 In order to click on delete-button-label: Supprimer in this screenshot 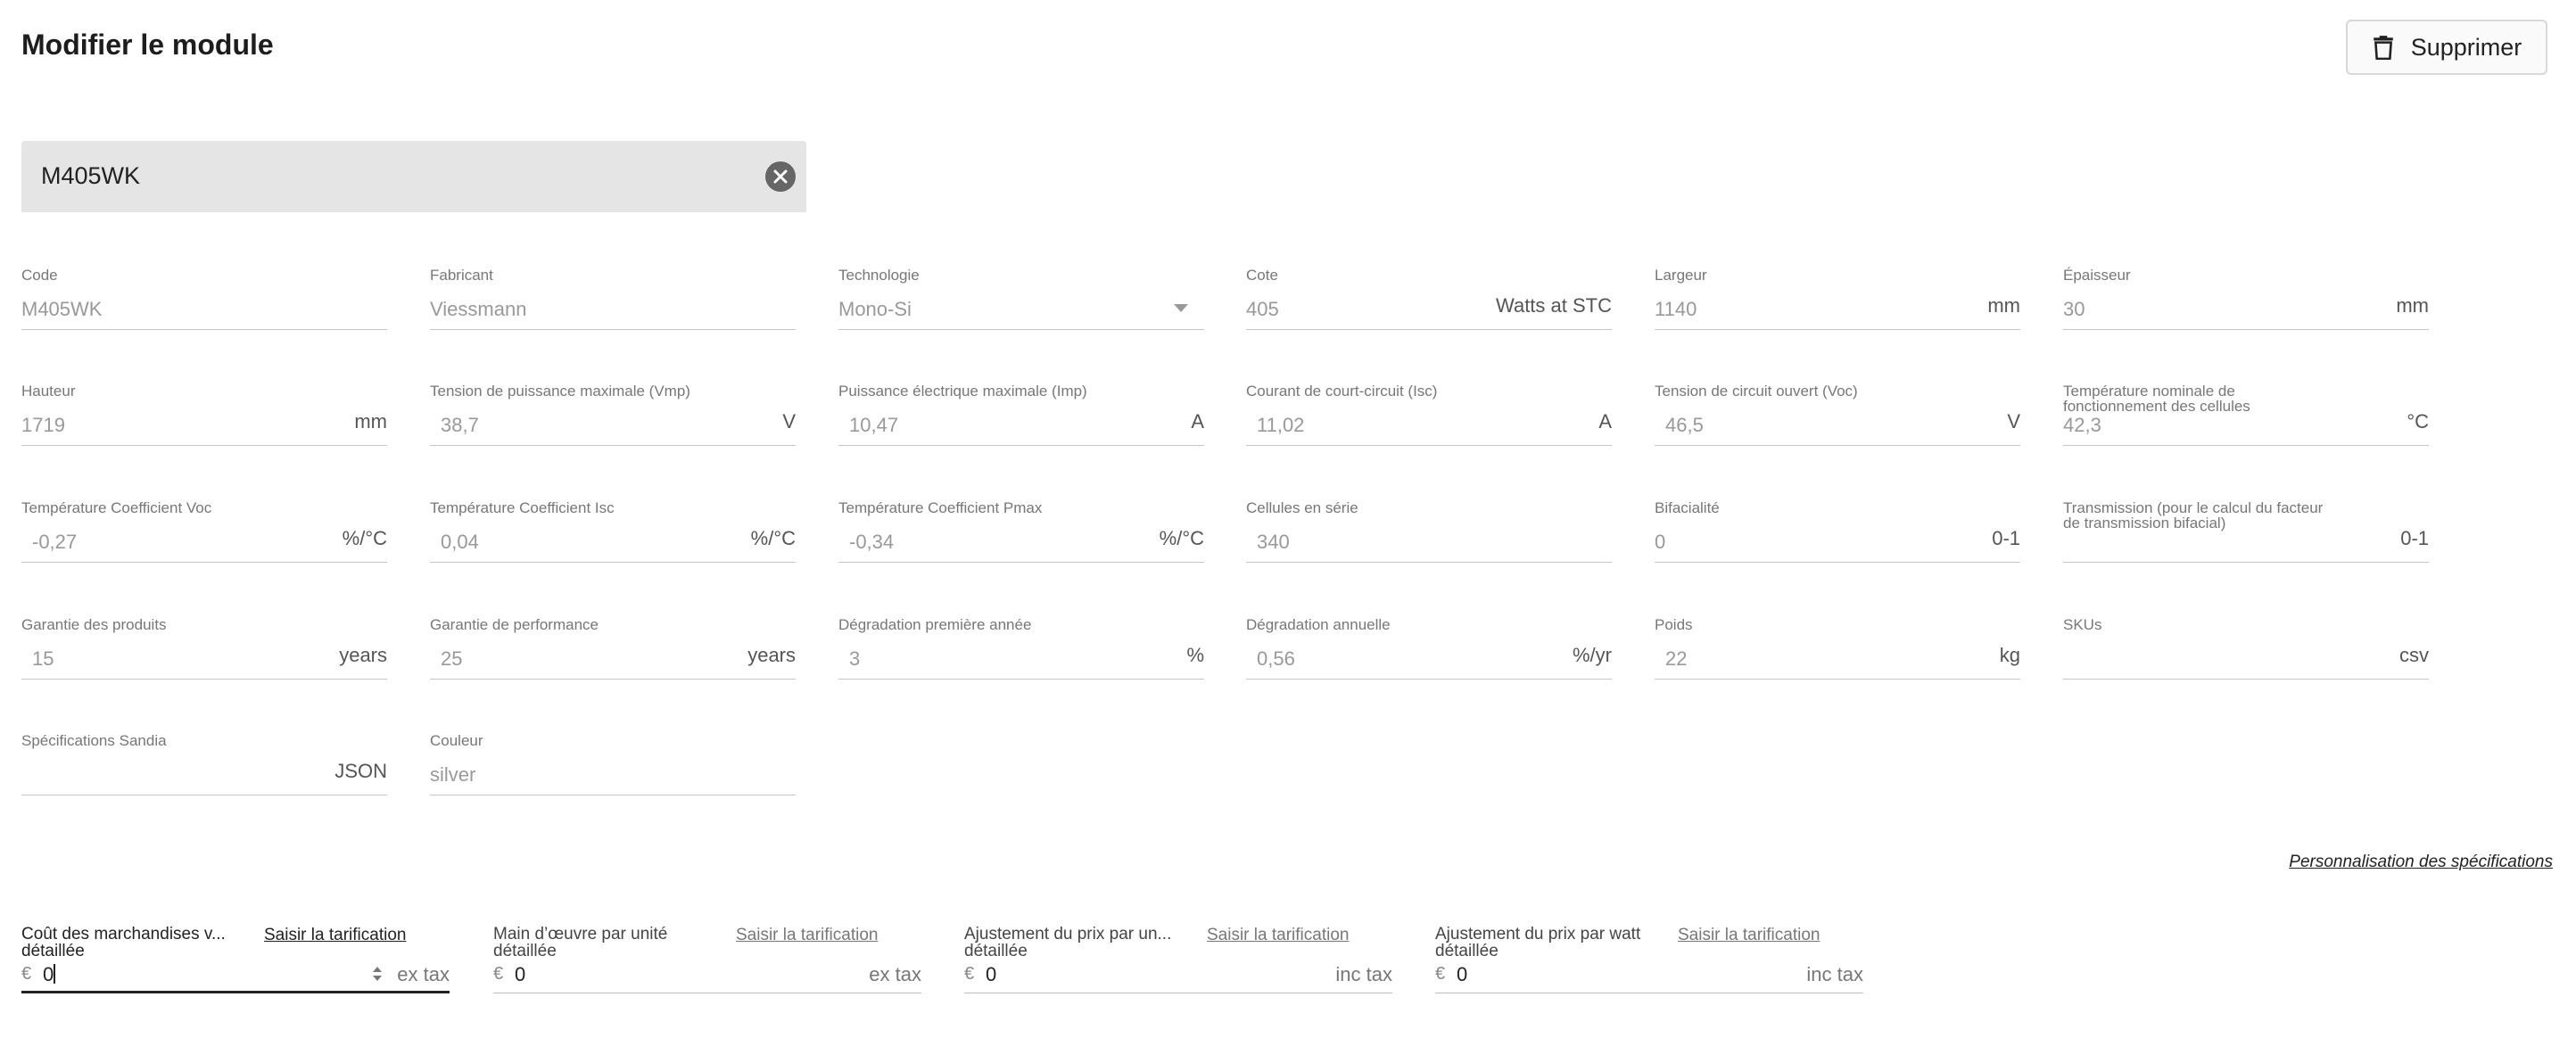, I will do `click(2466, 47)`.